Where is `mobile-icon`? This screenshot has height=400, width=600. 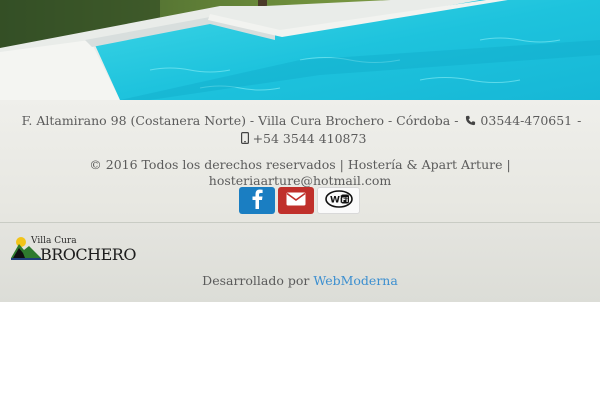
mobile-icon is located at coordinates (244, 139).